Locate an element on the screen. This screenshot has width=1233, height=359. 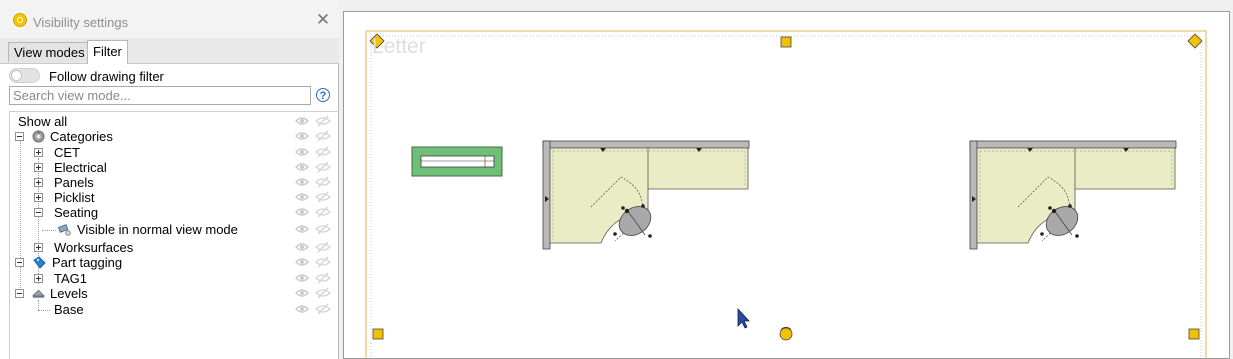
mouse-cursor-icon is located at coordinates (743, 318).